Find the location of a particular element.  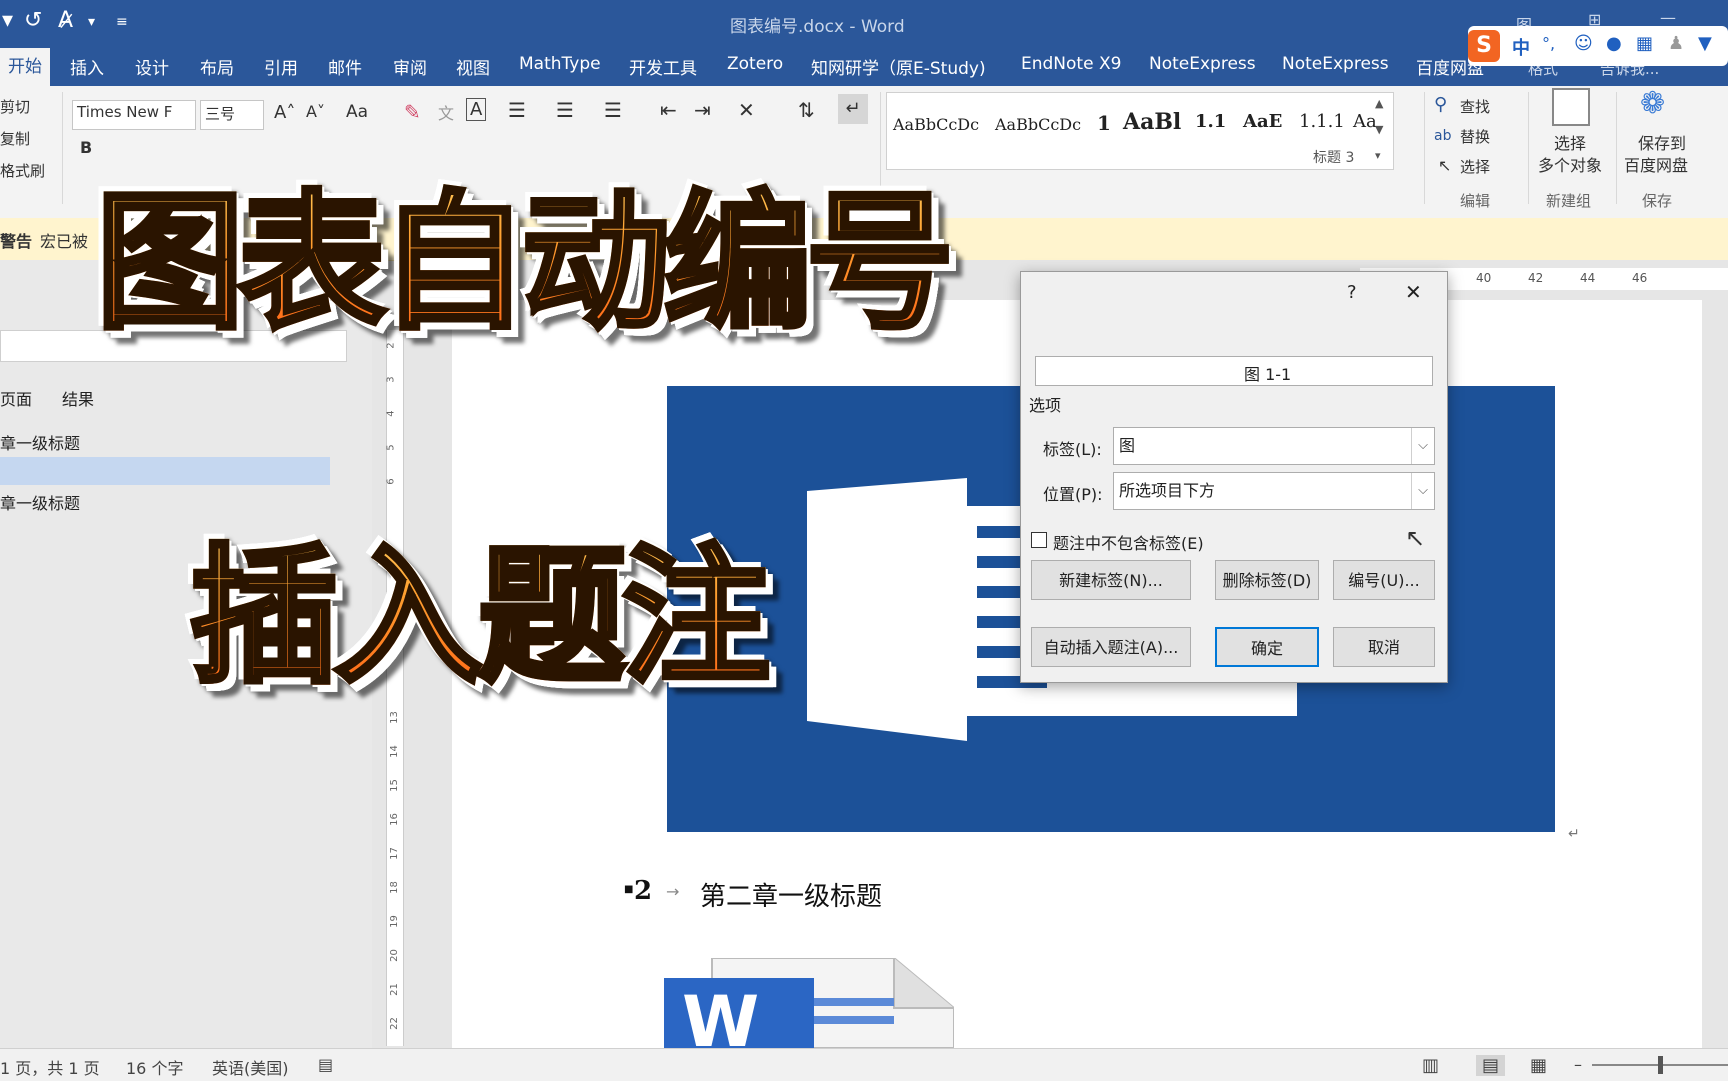

replace-icon: ab is located at coordinates (1442, 136).